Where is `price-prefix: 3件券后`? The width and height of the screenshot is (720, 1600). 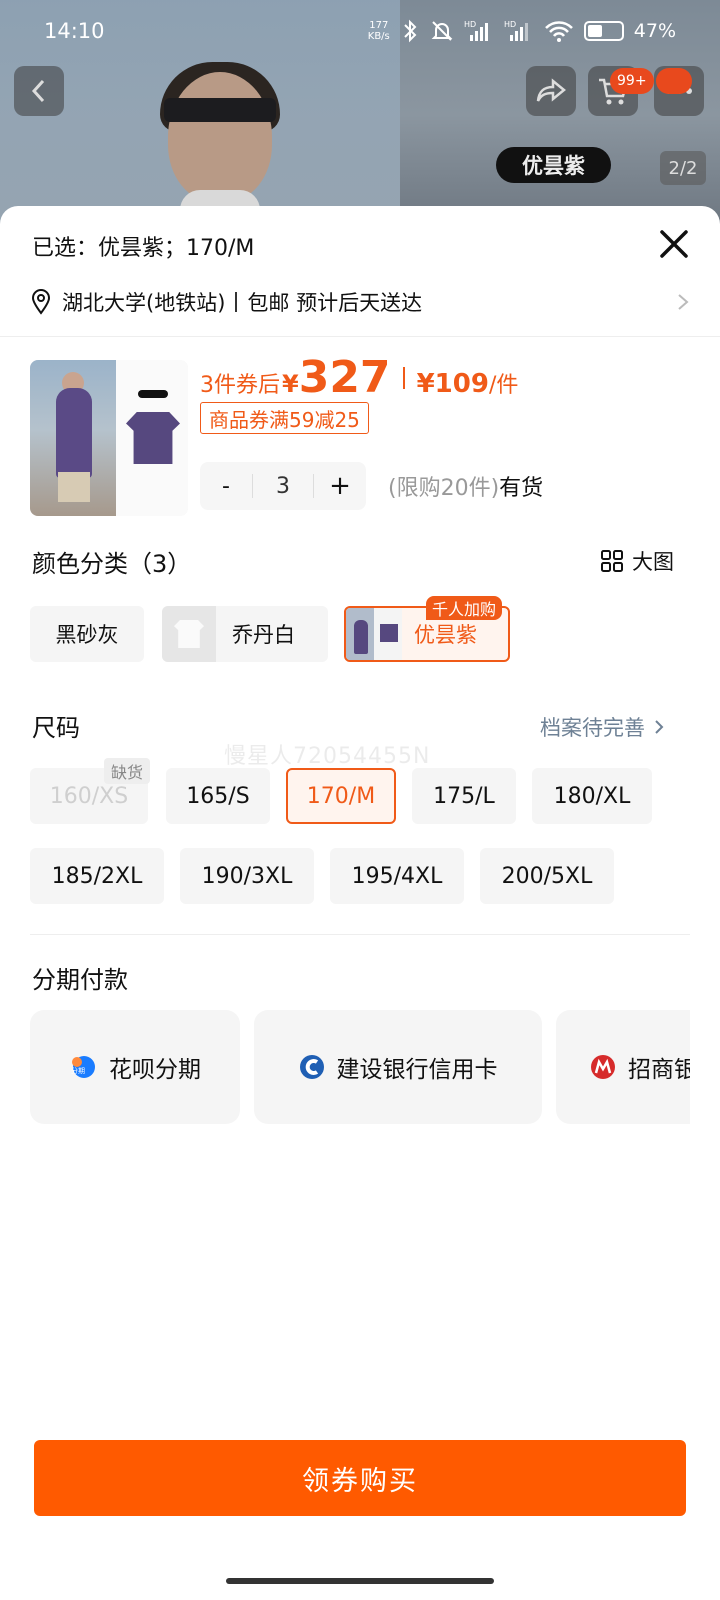 price-prefix: 3件券后 is located at coordinates (240, 385).